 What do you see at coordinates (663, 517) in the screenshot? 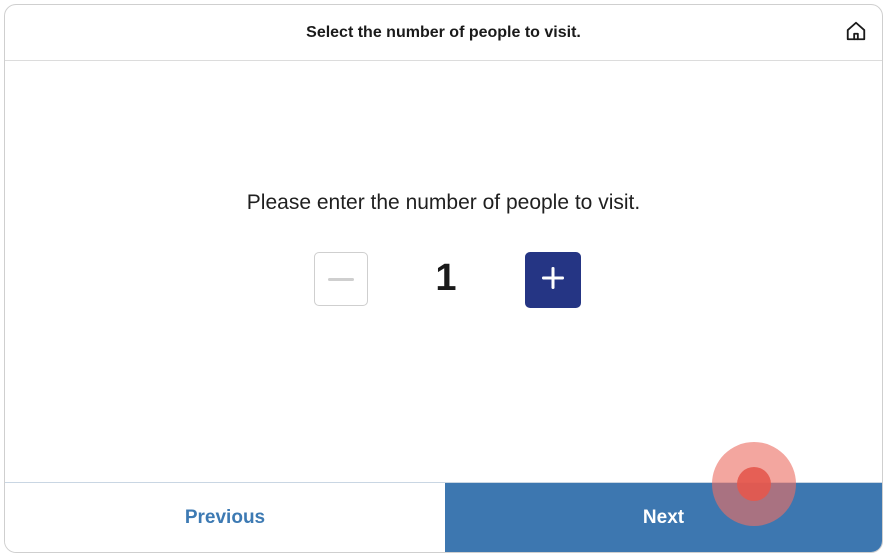
I see `next-button: Next` at bounding box center [663, 517].